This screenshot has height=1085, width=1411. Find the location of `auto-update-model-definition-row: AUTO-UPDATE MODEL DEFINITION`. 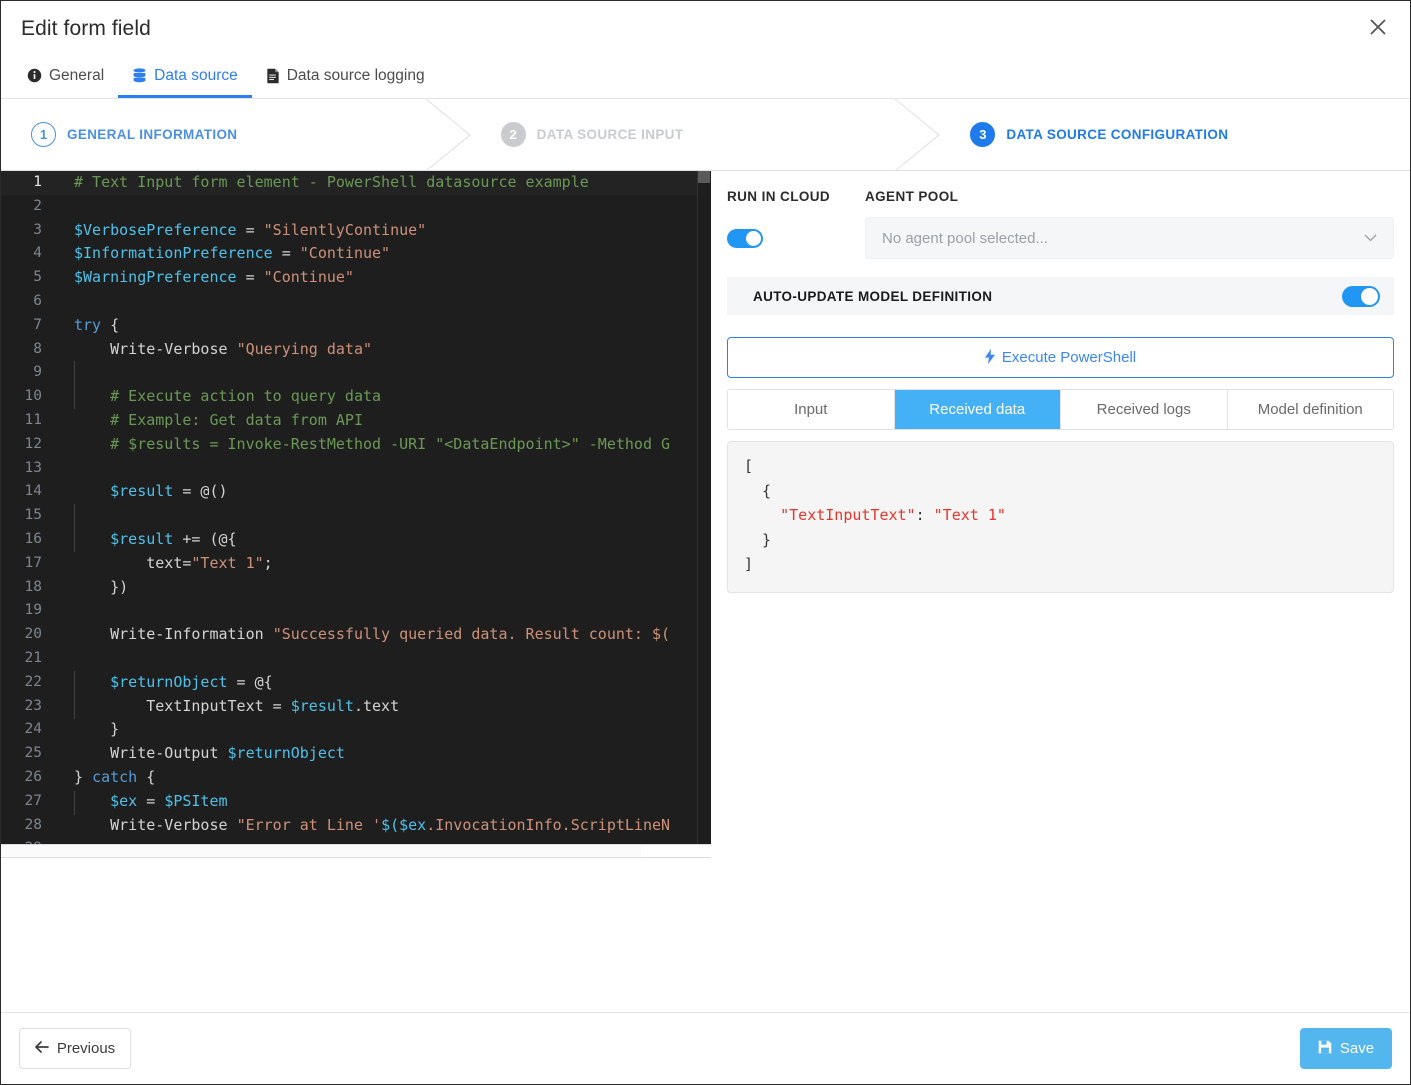

auto-update-model-definition-row: AUTO-UPDATE MODEL DEFINITION is located at coordinates (1060, 296).